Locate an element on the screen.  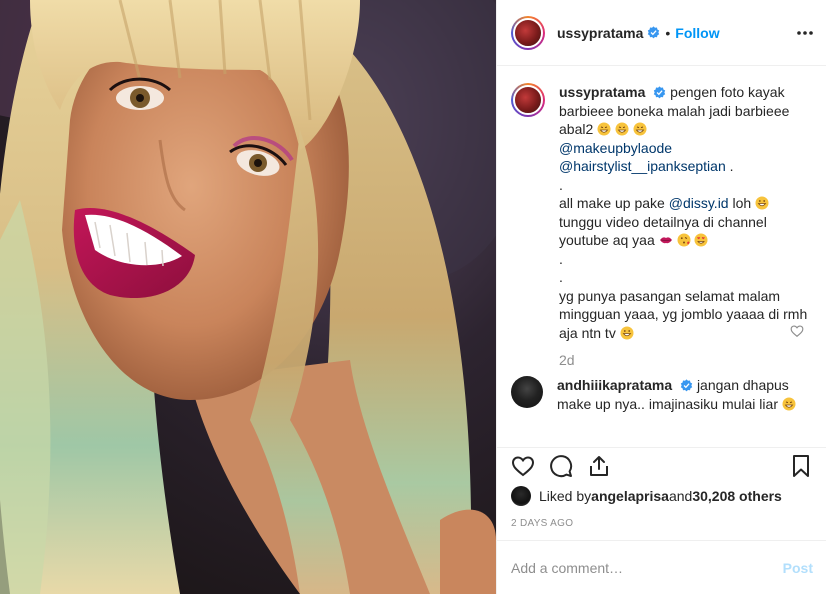
add-comment-input is located at coordinates (647, 567).